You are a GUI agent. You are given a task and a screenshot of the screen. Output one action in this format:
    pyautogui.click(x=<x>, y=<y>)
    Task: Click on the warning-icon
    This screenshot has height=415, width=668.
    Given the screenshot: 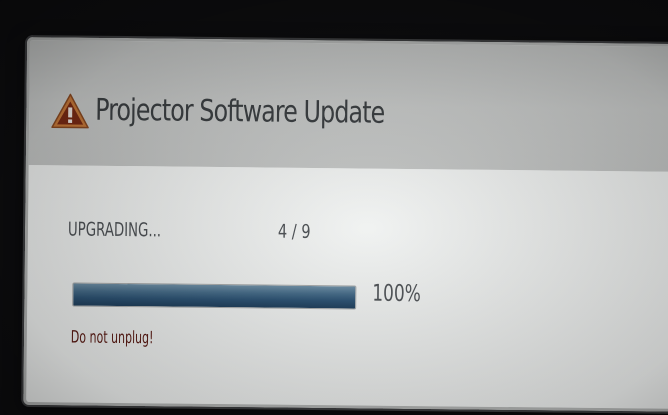 What is the action you would take?
    pyautogui.click(x=70, y=111)
    